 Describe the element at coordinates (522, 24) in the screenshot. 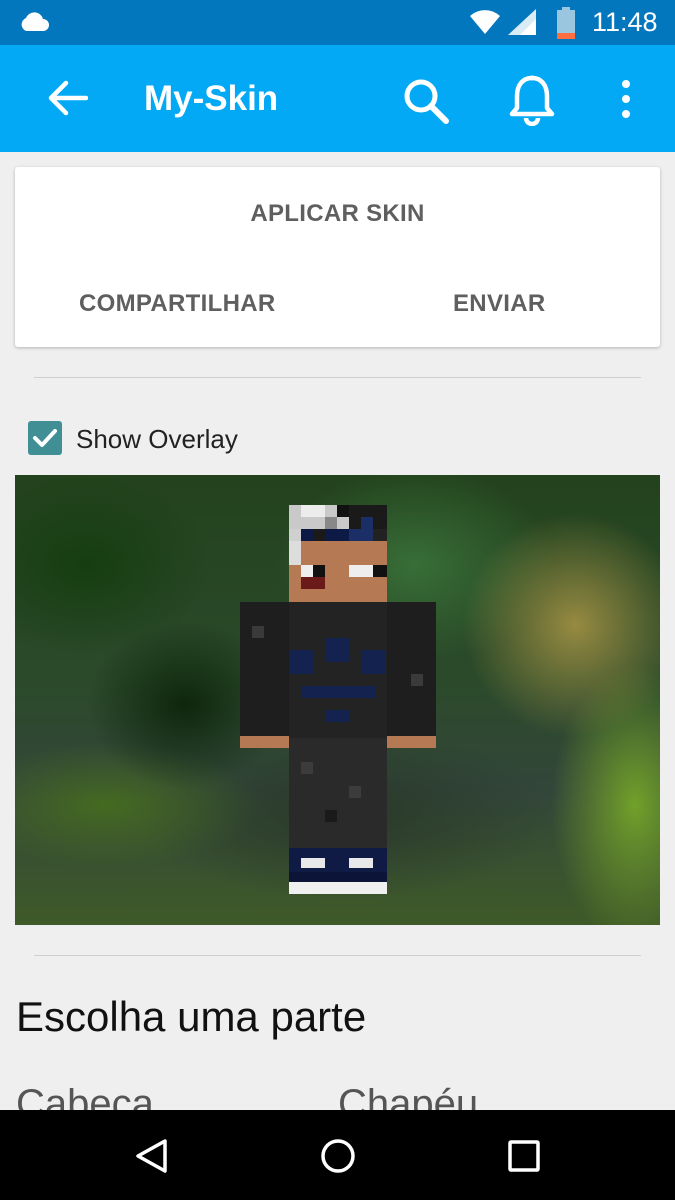

I see `signal-icon` at that location.